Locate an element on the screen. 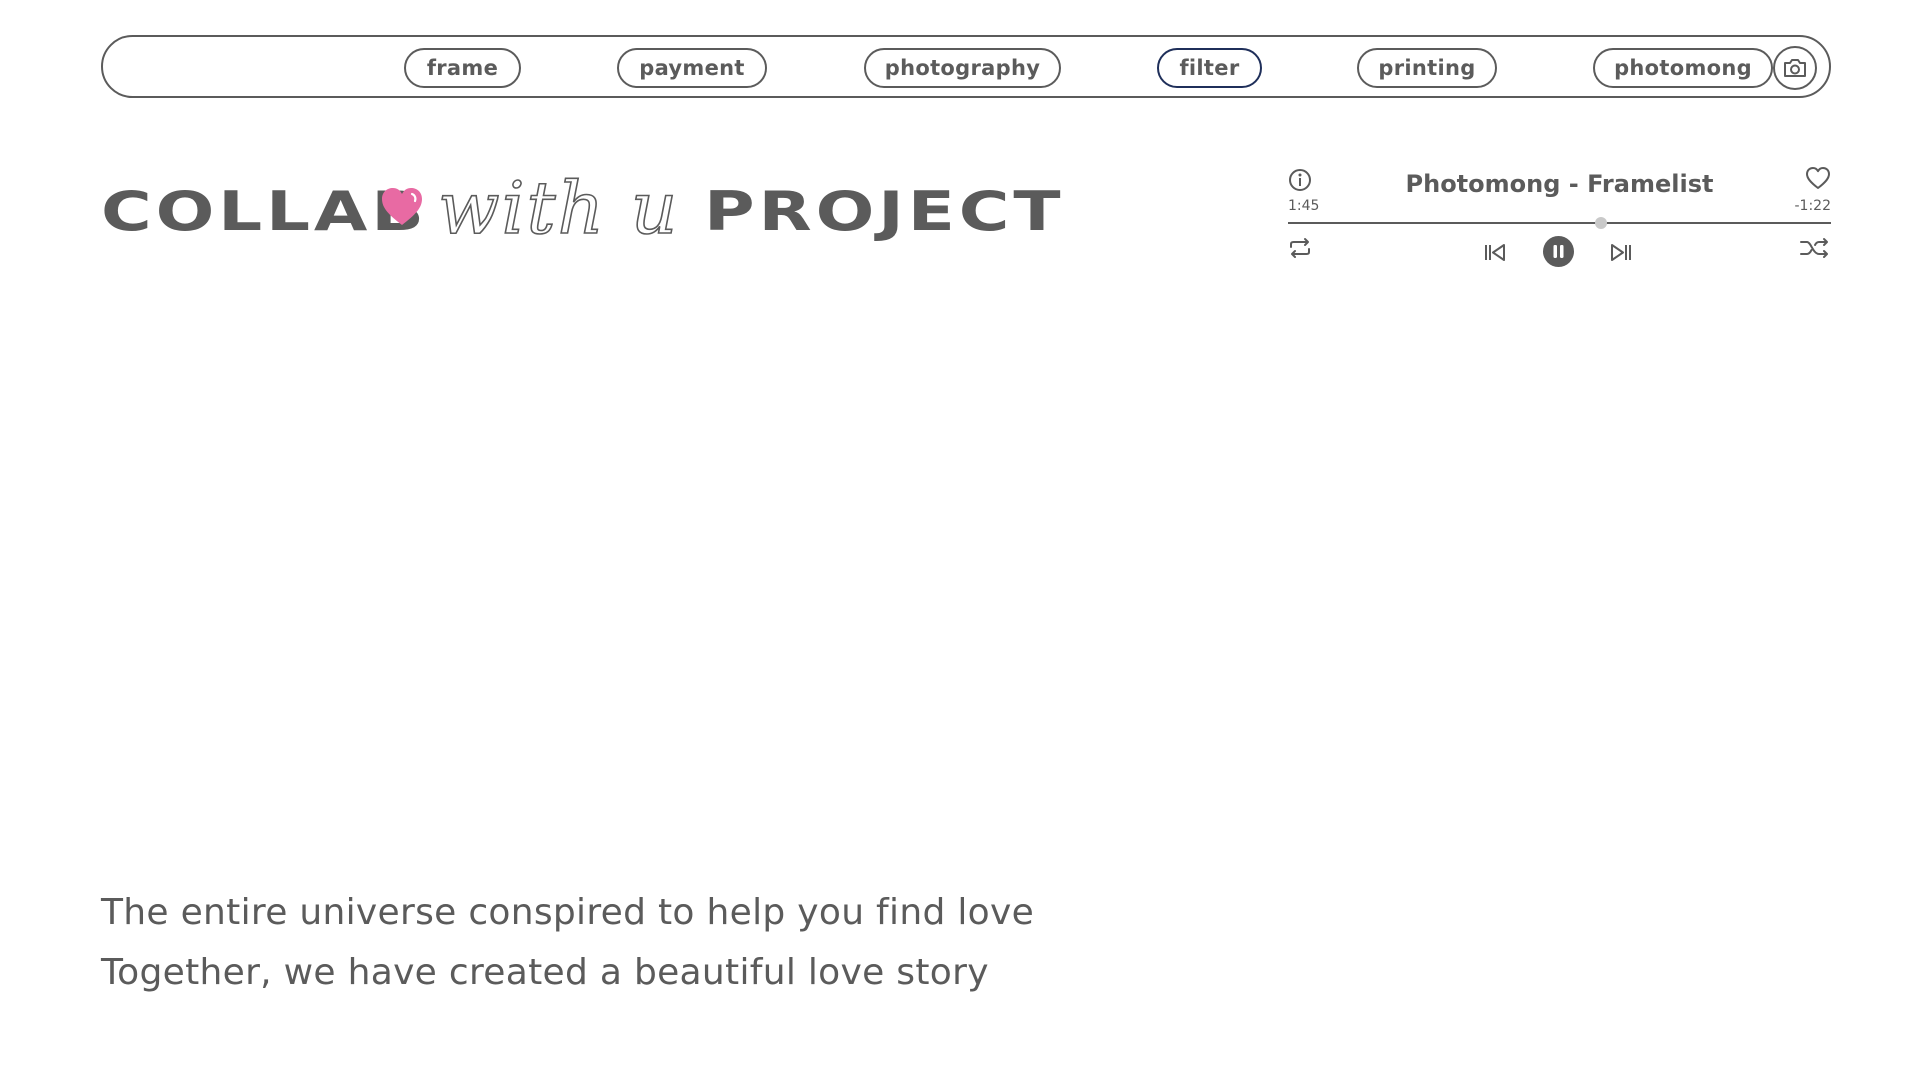 This screenshot has width=1920, height=1080. repeat-icon is located at coordinates (1300, 248).